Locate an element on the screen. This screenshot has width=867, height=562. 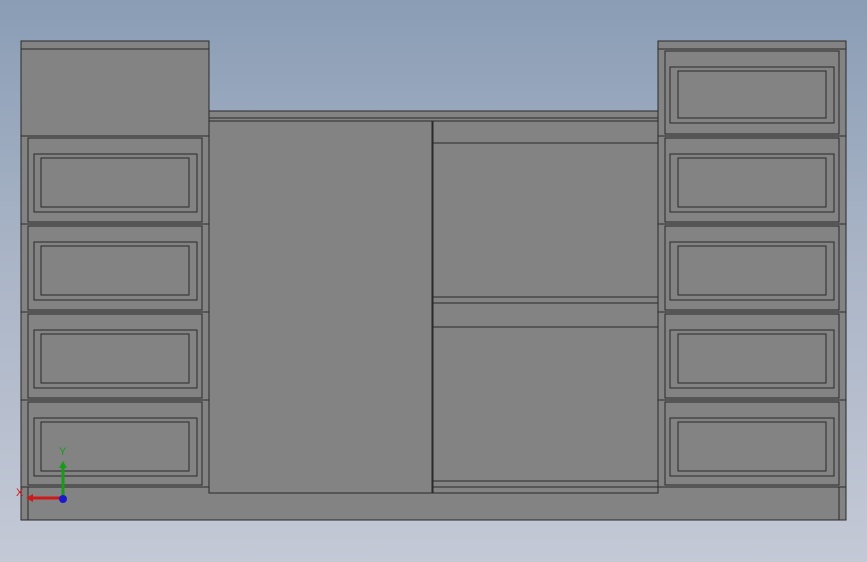
y-axis-label: Y is located at coordinates (63, 452).